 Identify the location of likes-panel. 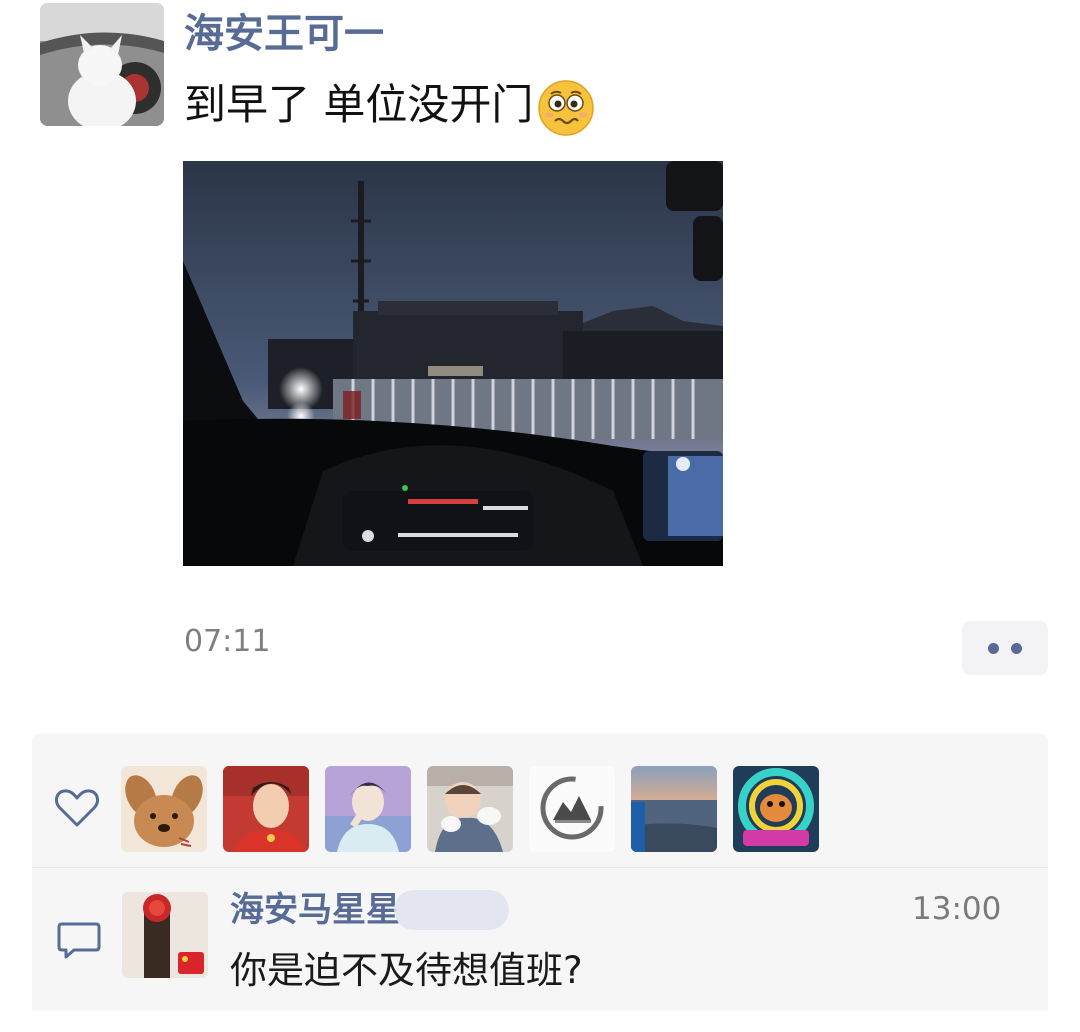
(540, 800).